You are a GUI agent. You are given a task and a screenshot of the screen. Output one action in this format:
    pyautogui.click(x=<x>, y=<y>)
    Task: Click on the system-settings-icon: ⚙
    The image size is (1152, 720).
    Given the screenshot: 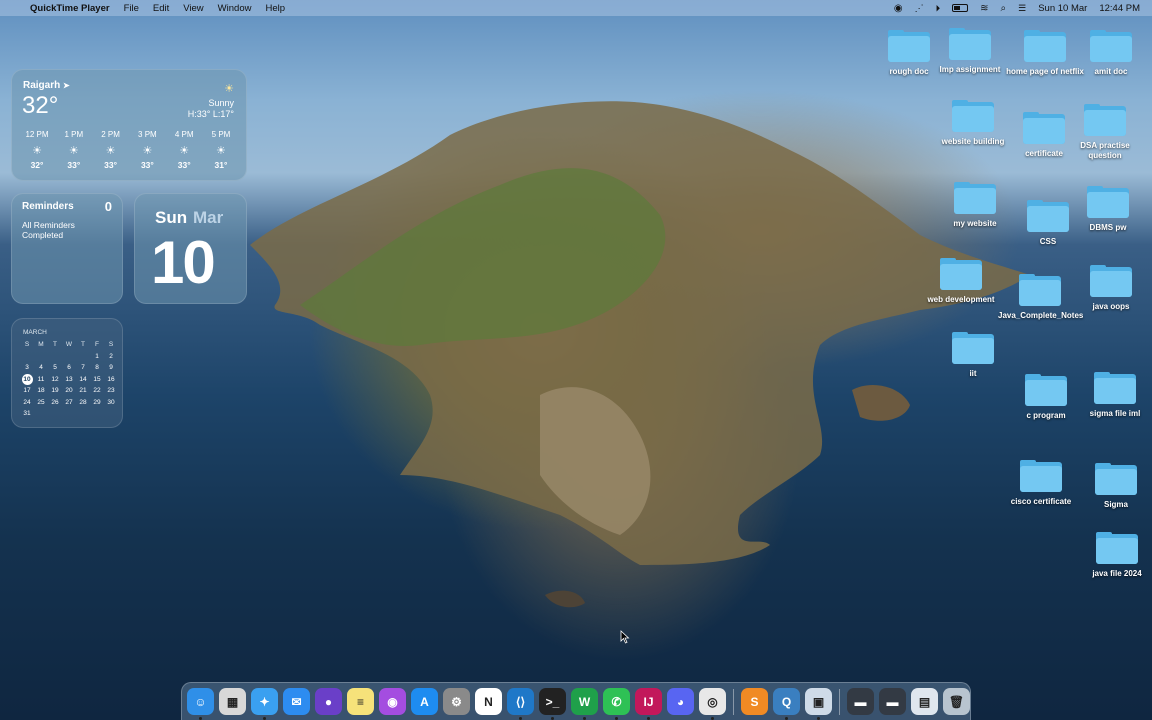 What is the action you would take?
    pyautogui.click(x=456, y=701)
    